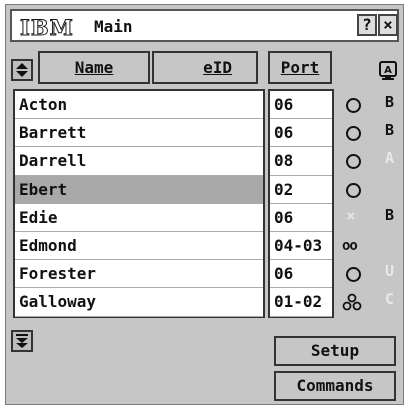 This screenshot has height=409, width=409. I want to click on status-row, so click(371, 190).